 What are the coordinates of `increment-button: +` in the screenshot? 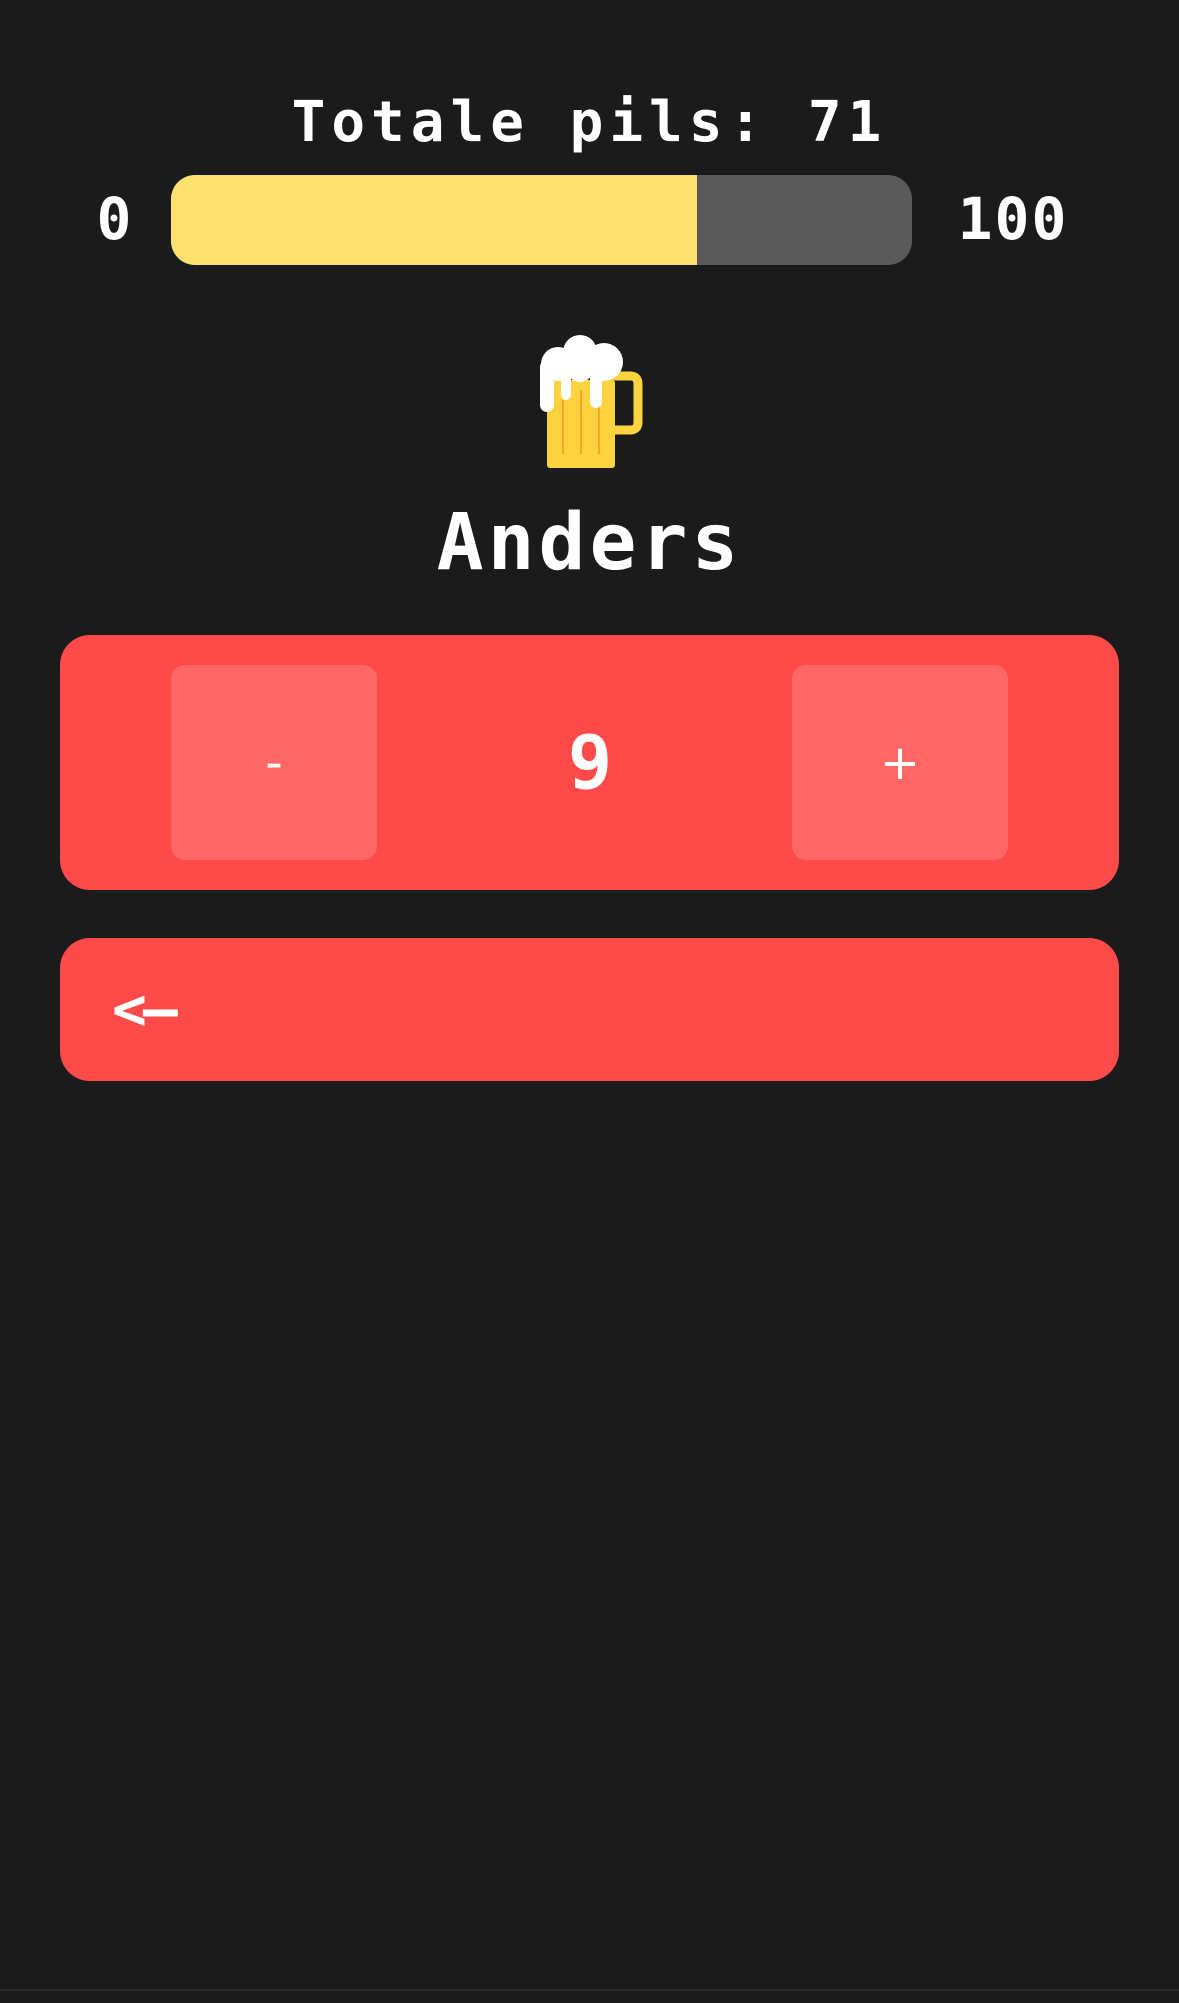 It's located at (900, 762).